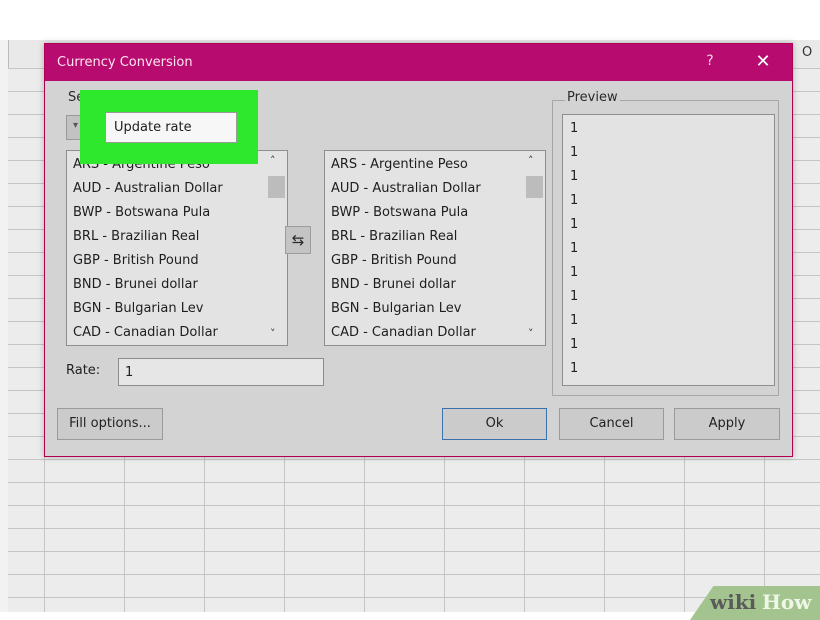 The image size is (820, 620). What do you see at coordinates (399, 164) in the screenshot?
I see `to-list-item: ARS - Argentine Peso` at bounding box center [399, 164].